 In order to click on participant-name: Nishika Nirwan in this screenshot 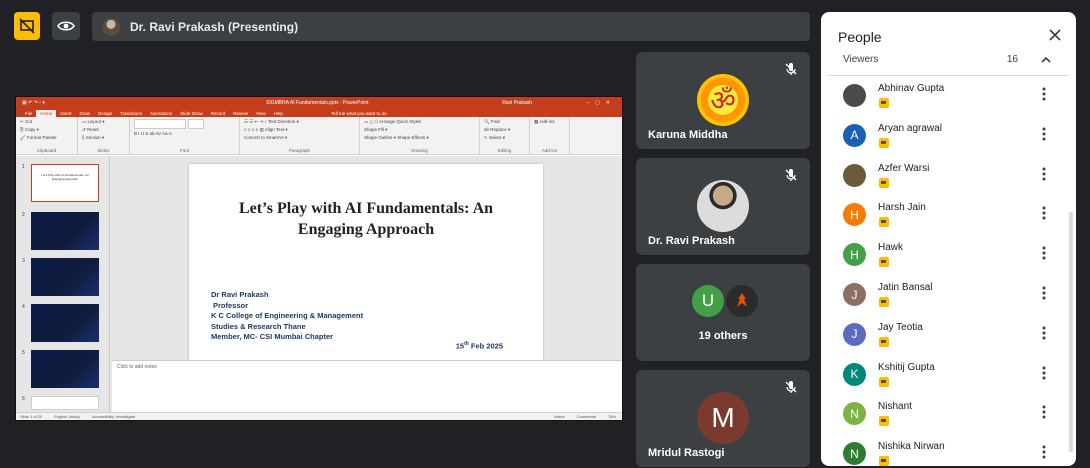, I will do `click(911, 447)`.